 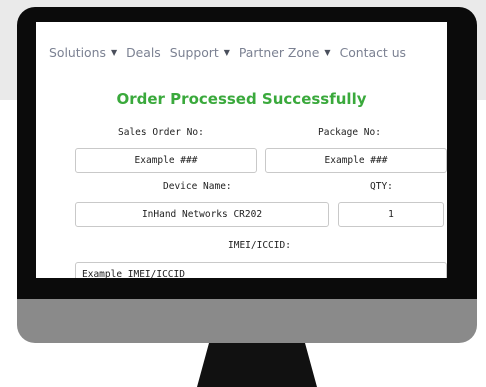 What do you see at coordinates (279, 52) in the screenshot?
I see `nav-item-label: Partner Zone` at bounding box center [279, 52].